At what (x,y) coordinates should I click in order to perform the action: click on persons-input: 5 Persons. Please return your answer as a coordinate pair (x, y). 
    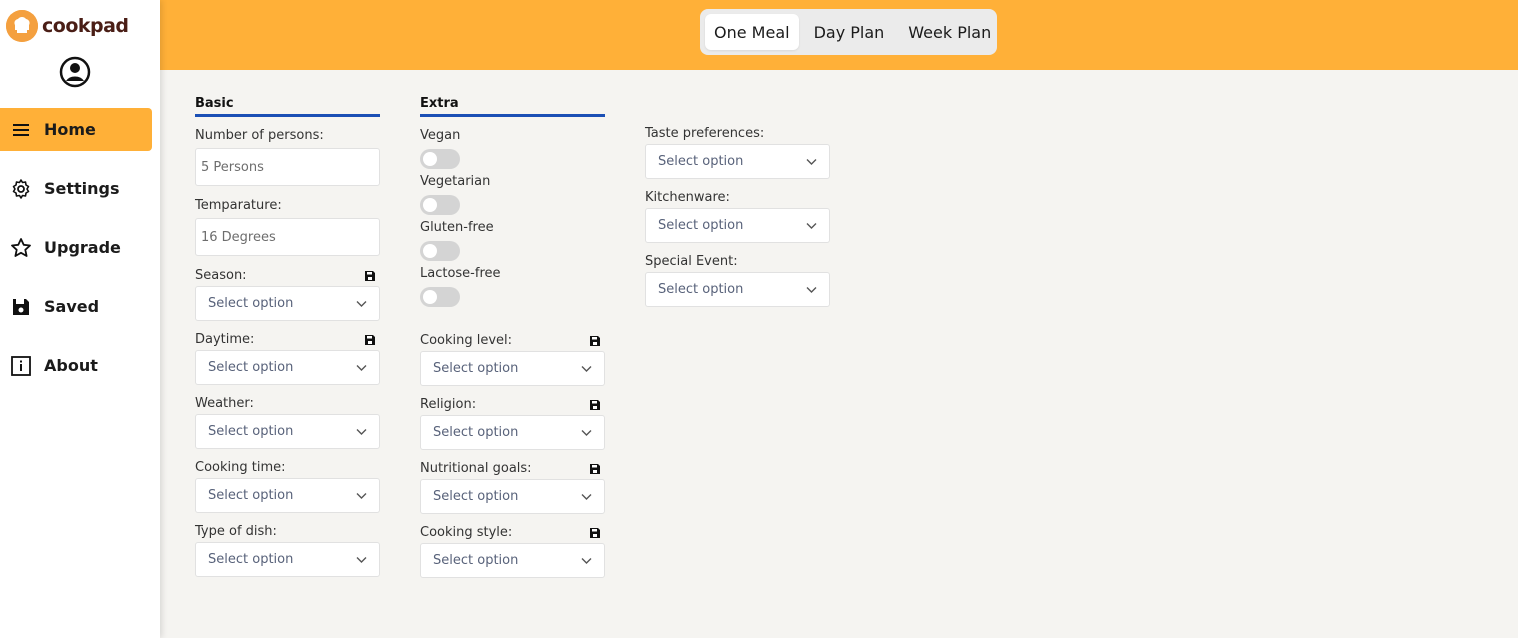
    Looking at the image, I should click on (287, 167).